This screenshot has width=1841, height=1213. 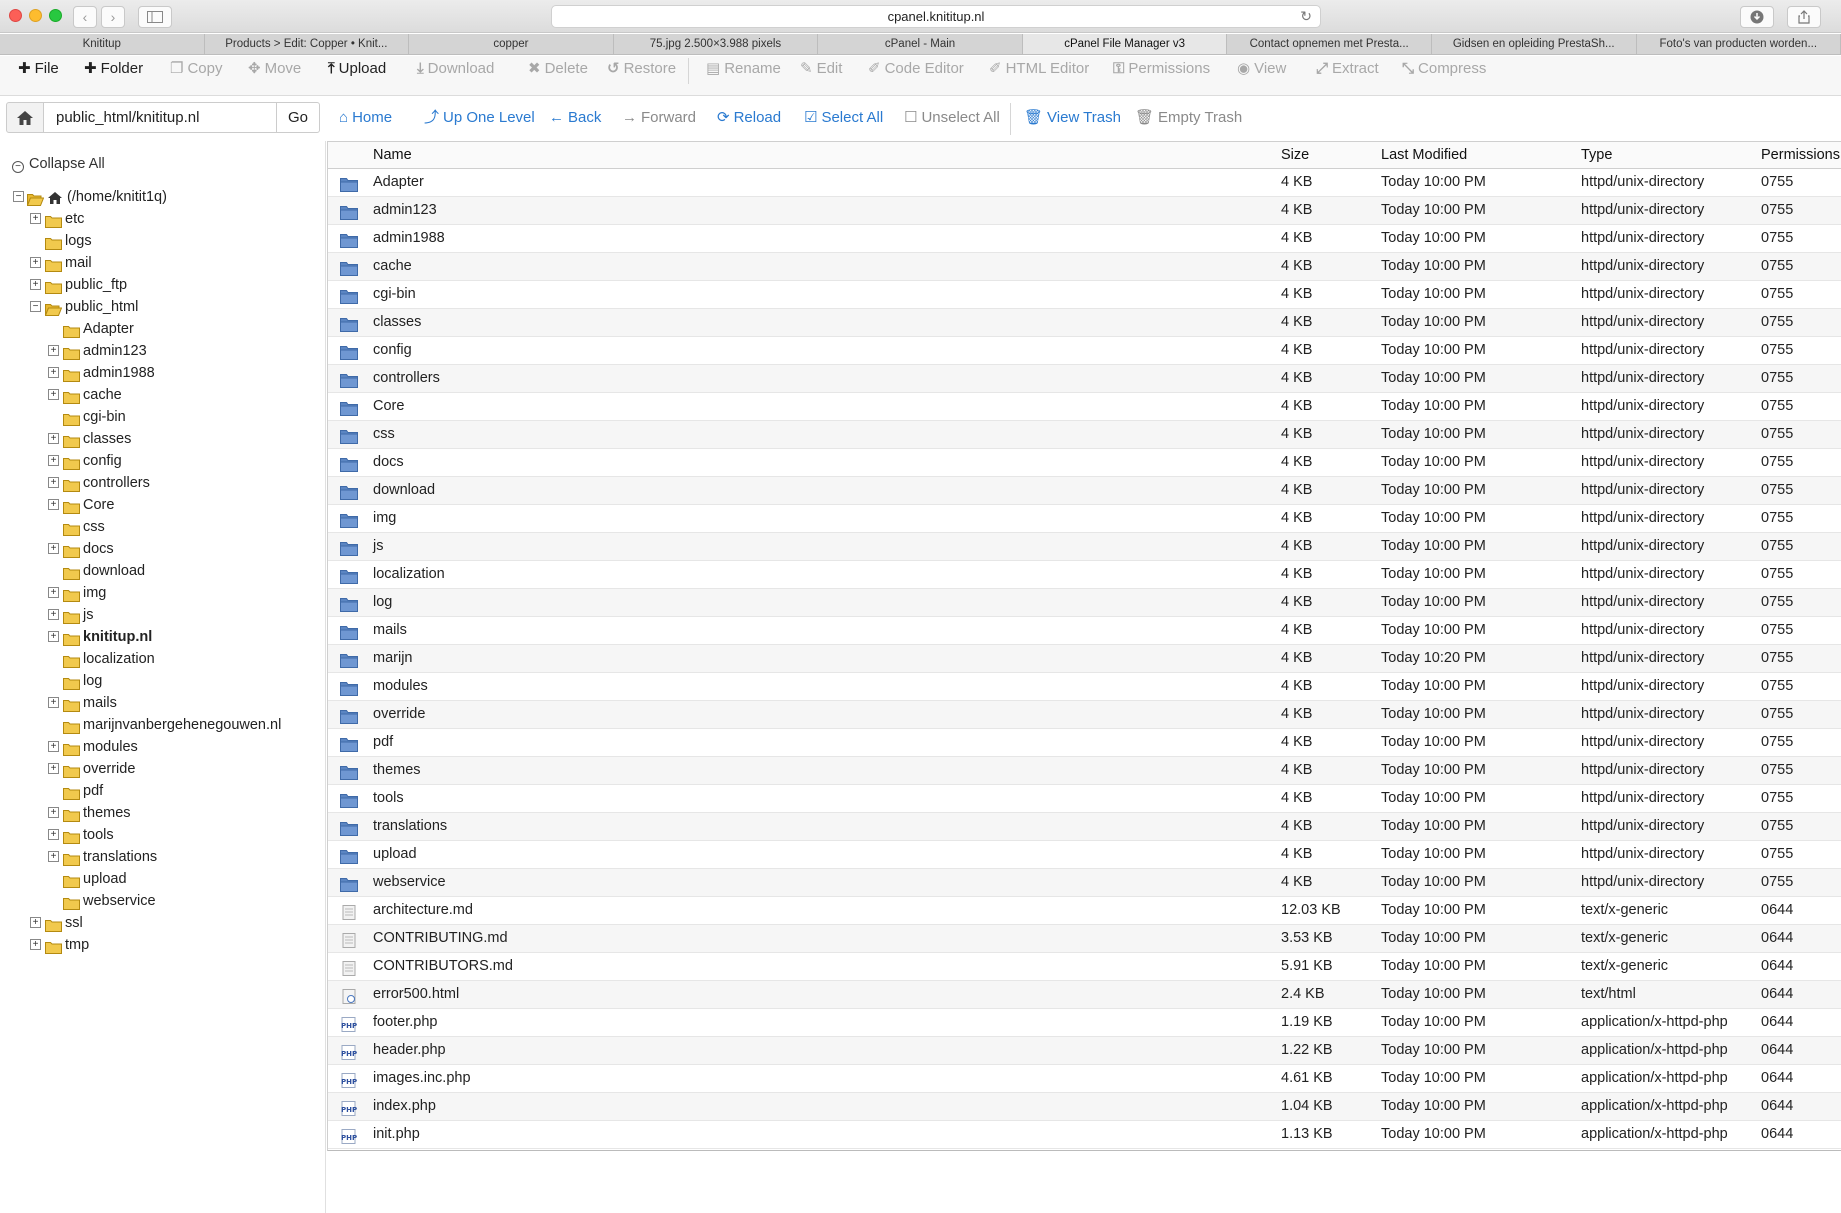 I want to click on close-window-button, so click(x=15, y=15).